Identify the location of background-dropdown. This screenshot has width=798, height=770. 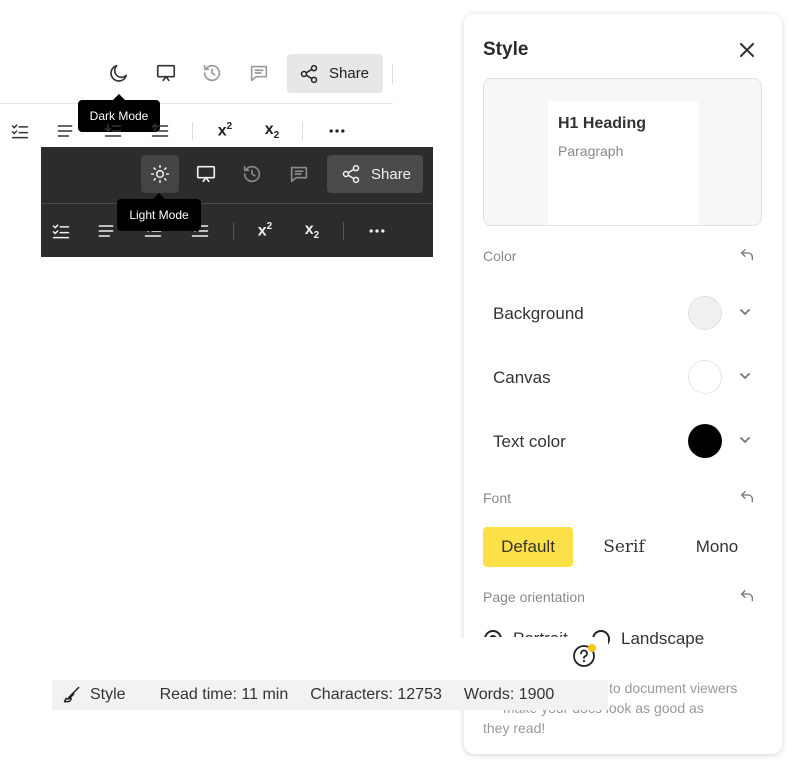
(745, 312).